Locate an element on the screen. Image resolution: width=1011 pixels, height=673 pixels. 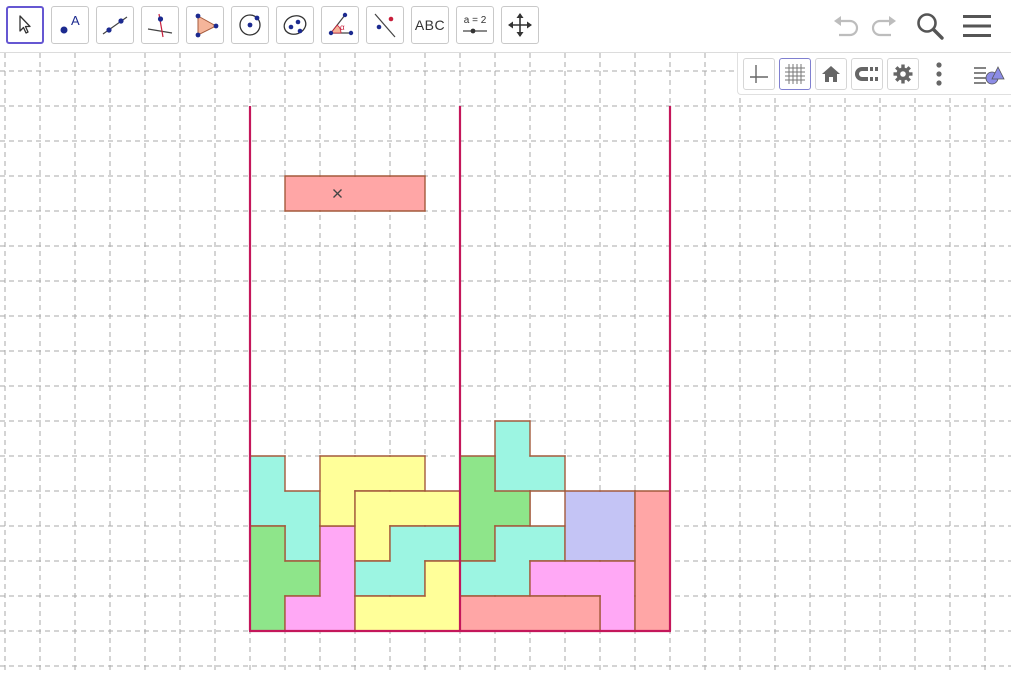
toggle-grid-button is located at coordinates (795, 74).